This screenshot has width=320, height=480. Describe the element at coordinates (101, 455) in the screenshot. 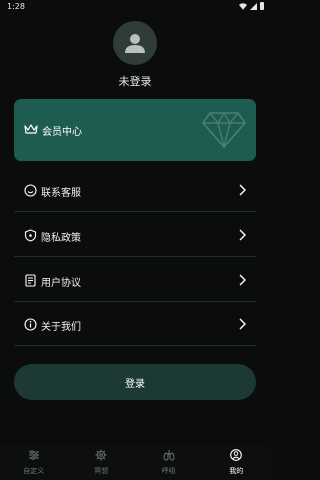

I see `gear-icon` at that location.